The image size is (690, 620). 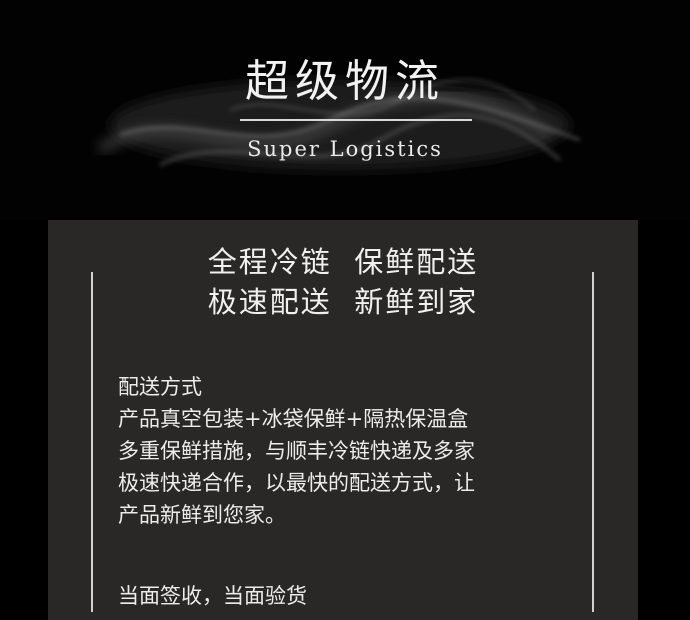 I want to click on section-text-line: 产品新鲜到您家。, so click(x=202, y=515).